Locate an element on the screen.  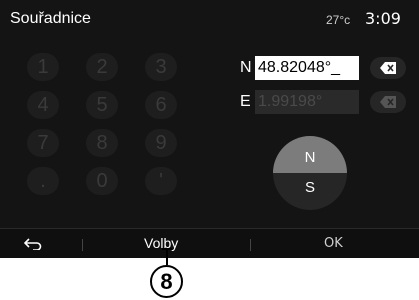
south-option: S is located at coordinates (310, 191).